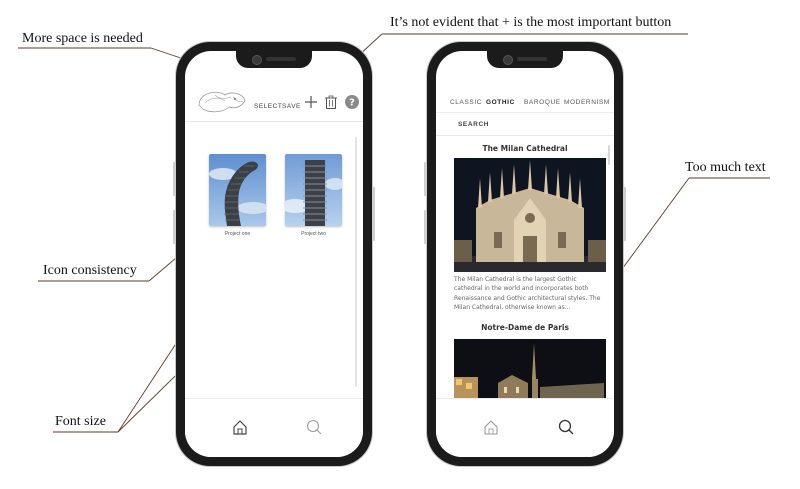  Describe the element at coordinates (274, 101) in the screenshot. I see `toolbar: SELECT SAVE ?` at that location.